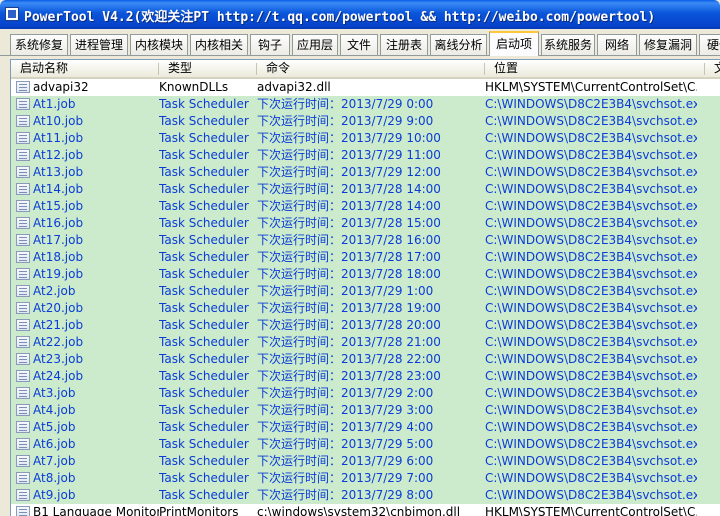  Describe the element at coordinates (359, 44) in the screenshot. I see `tab-files: 文件` at that location.